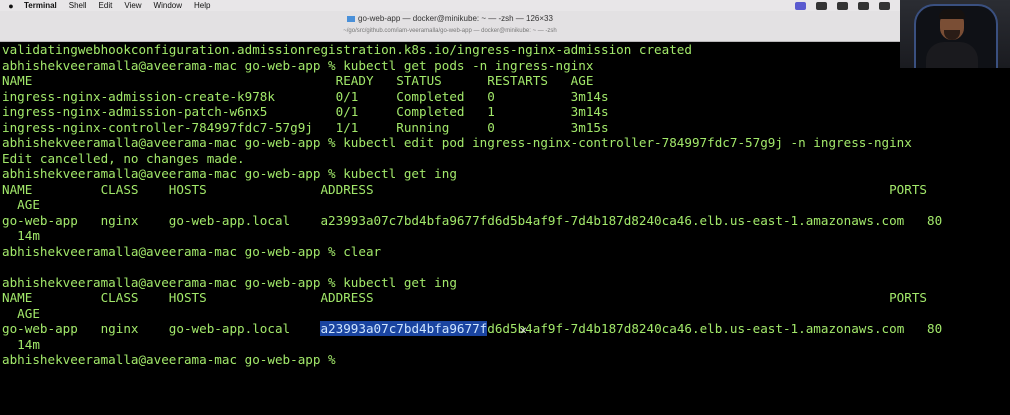  What do you see at coordinates (351, 18) in the screenshot?
I see `folder-icon` at bounding box center [351, 18].